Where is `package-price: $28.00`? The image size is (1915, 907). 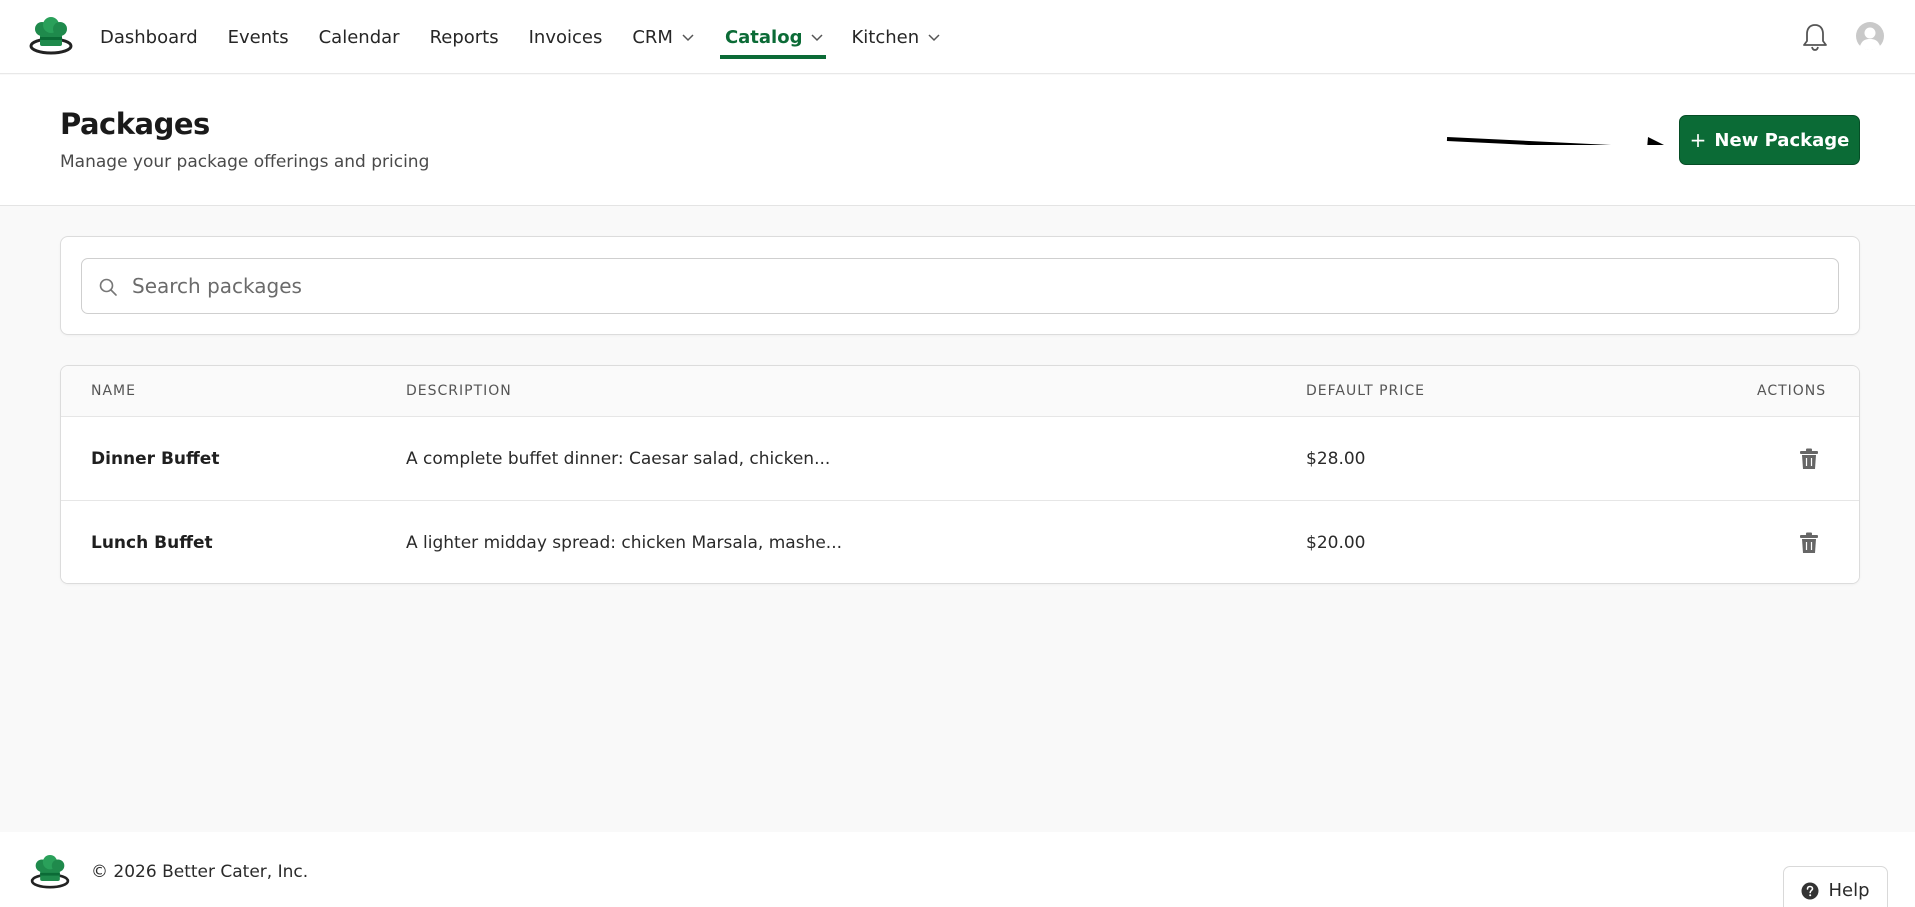
package-price: $28.00 is located at coordinates (1336, 459).